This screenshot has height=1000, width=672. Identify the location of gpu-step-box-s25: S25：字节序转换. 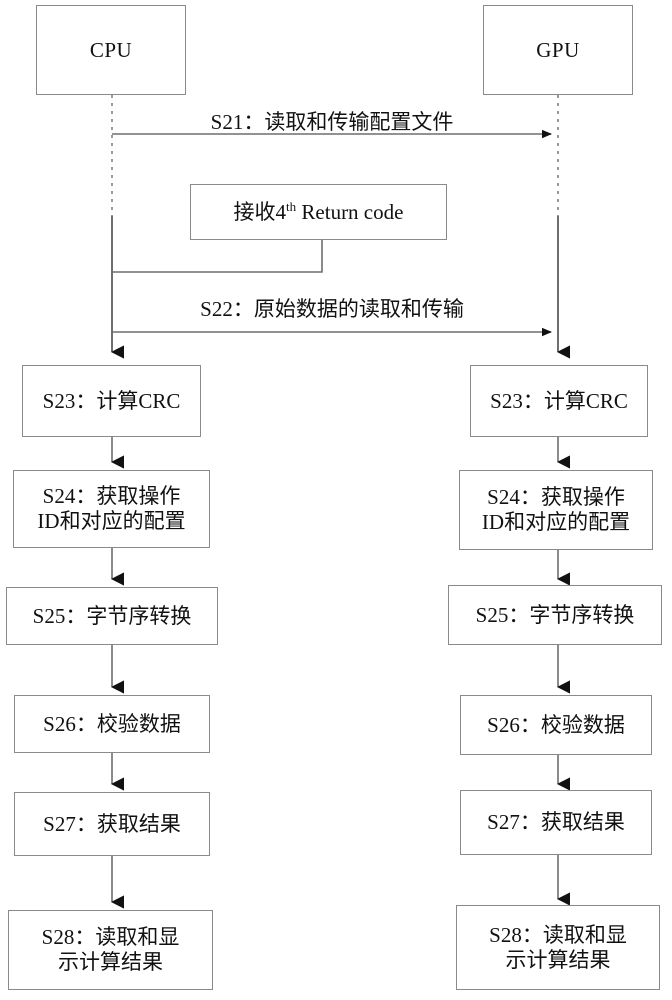
(555, 615).